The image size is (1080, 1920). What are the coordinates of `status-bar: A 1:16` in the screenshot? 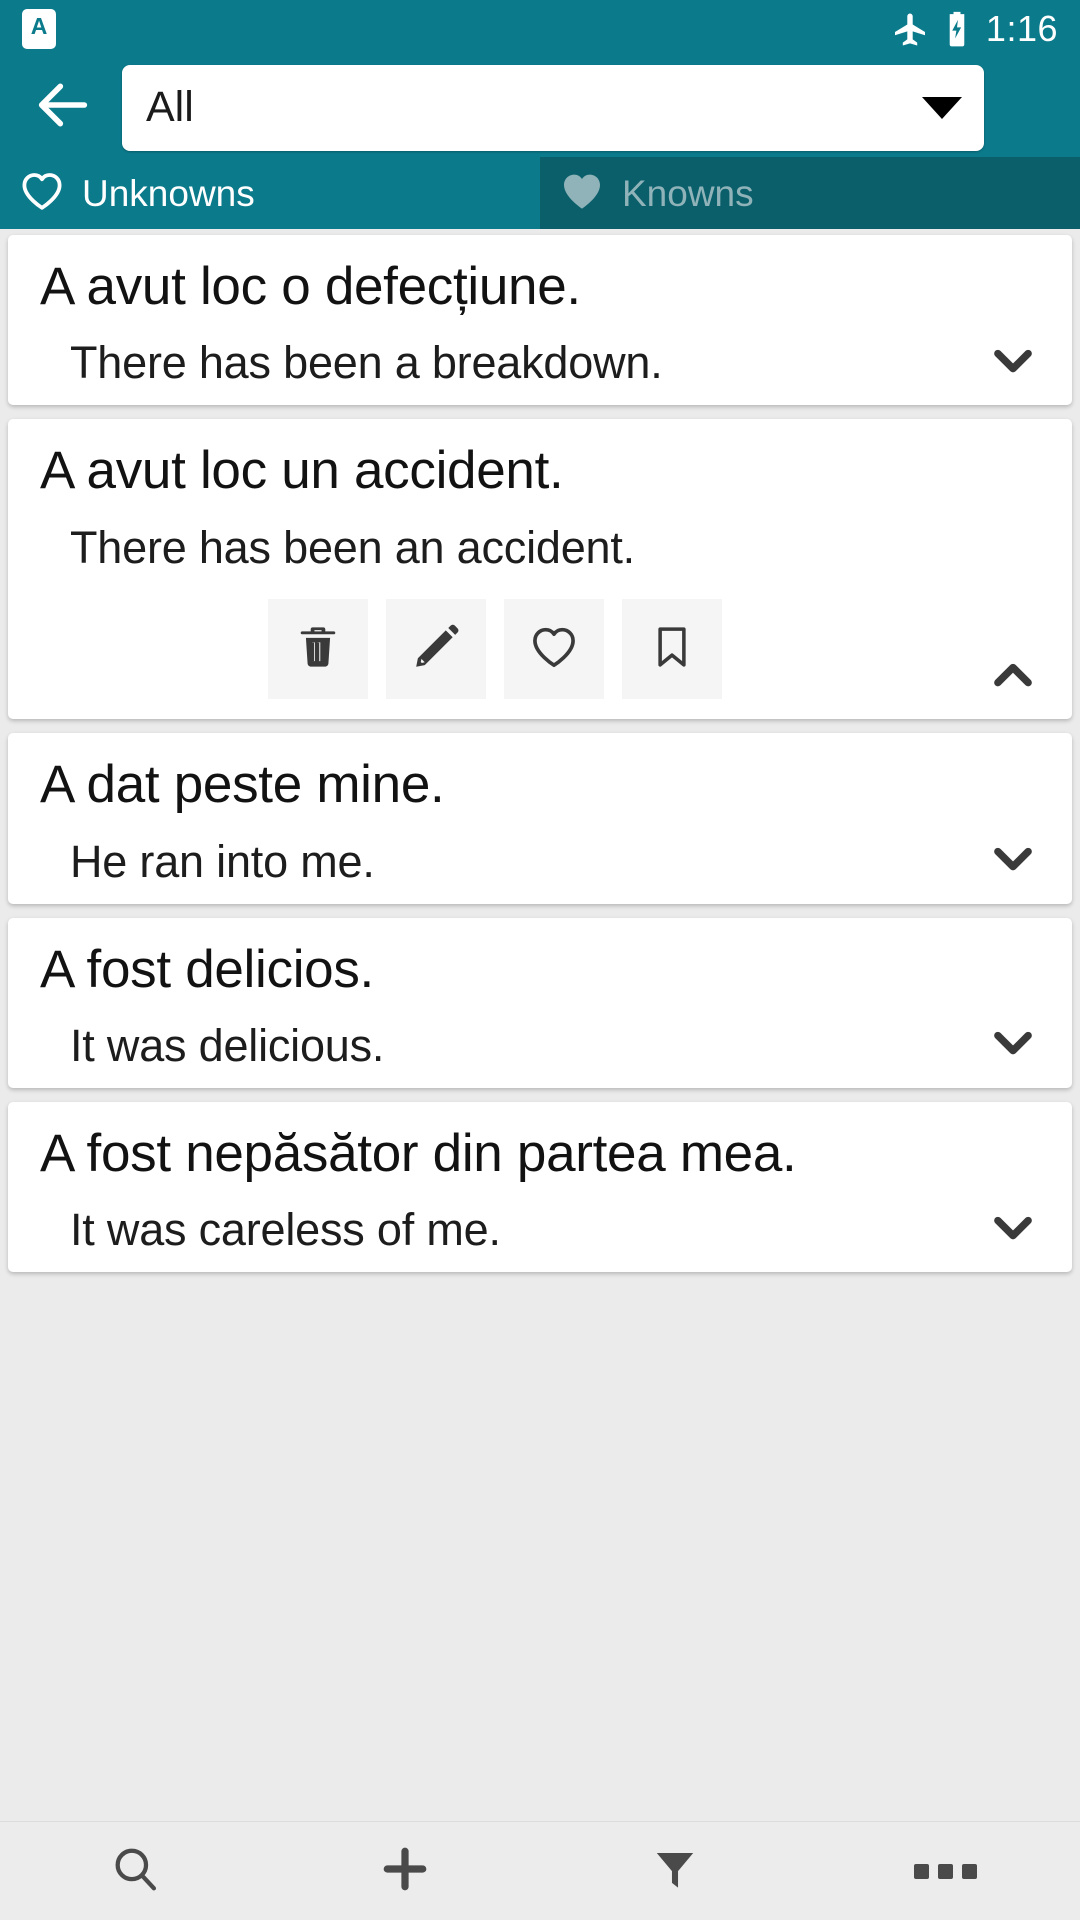 It's located at (540, 29).